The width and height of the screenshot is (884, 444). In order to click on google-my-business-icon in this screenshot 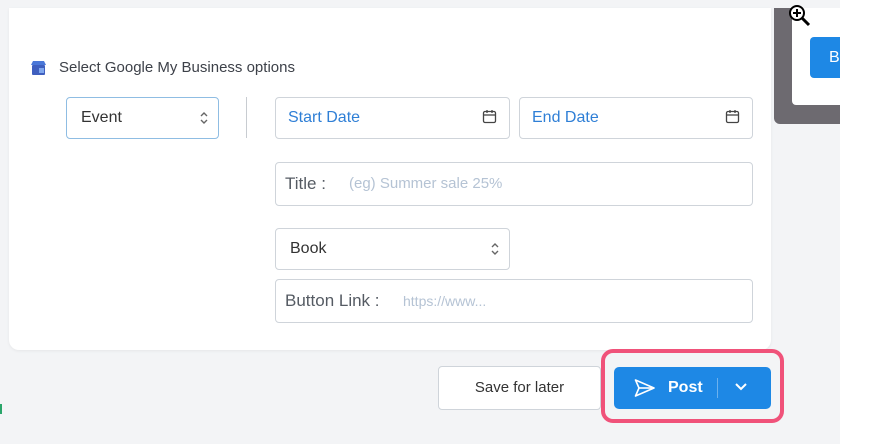, I will do `click(38, 68)`.